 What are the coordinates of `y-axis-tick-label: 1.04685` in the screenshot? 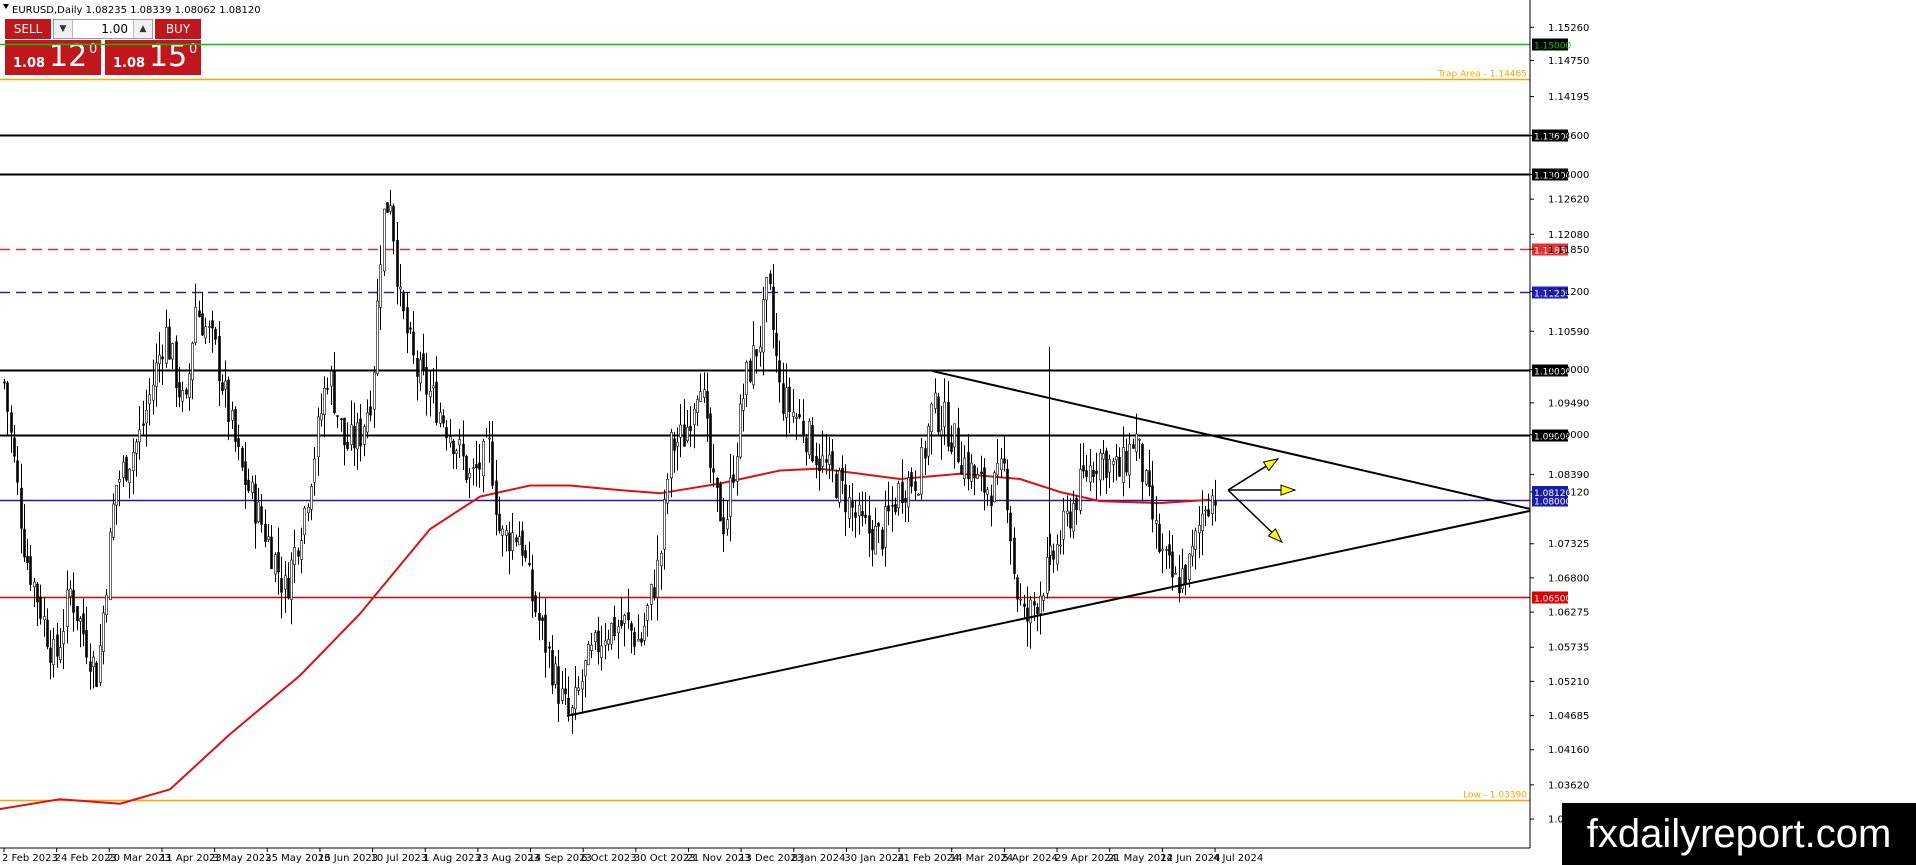 It's located at (1568, 716).